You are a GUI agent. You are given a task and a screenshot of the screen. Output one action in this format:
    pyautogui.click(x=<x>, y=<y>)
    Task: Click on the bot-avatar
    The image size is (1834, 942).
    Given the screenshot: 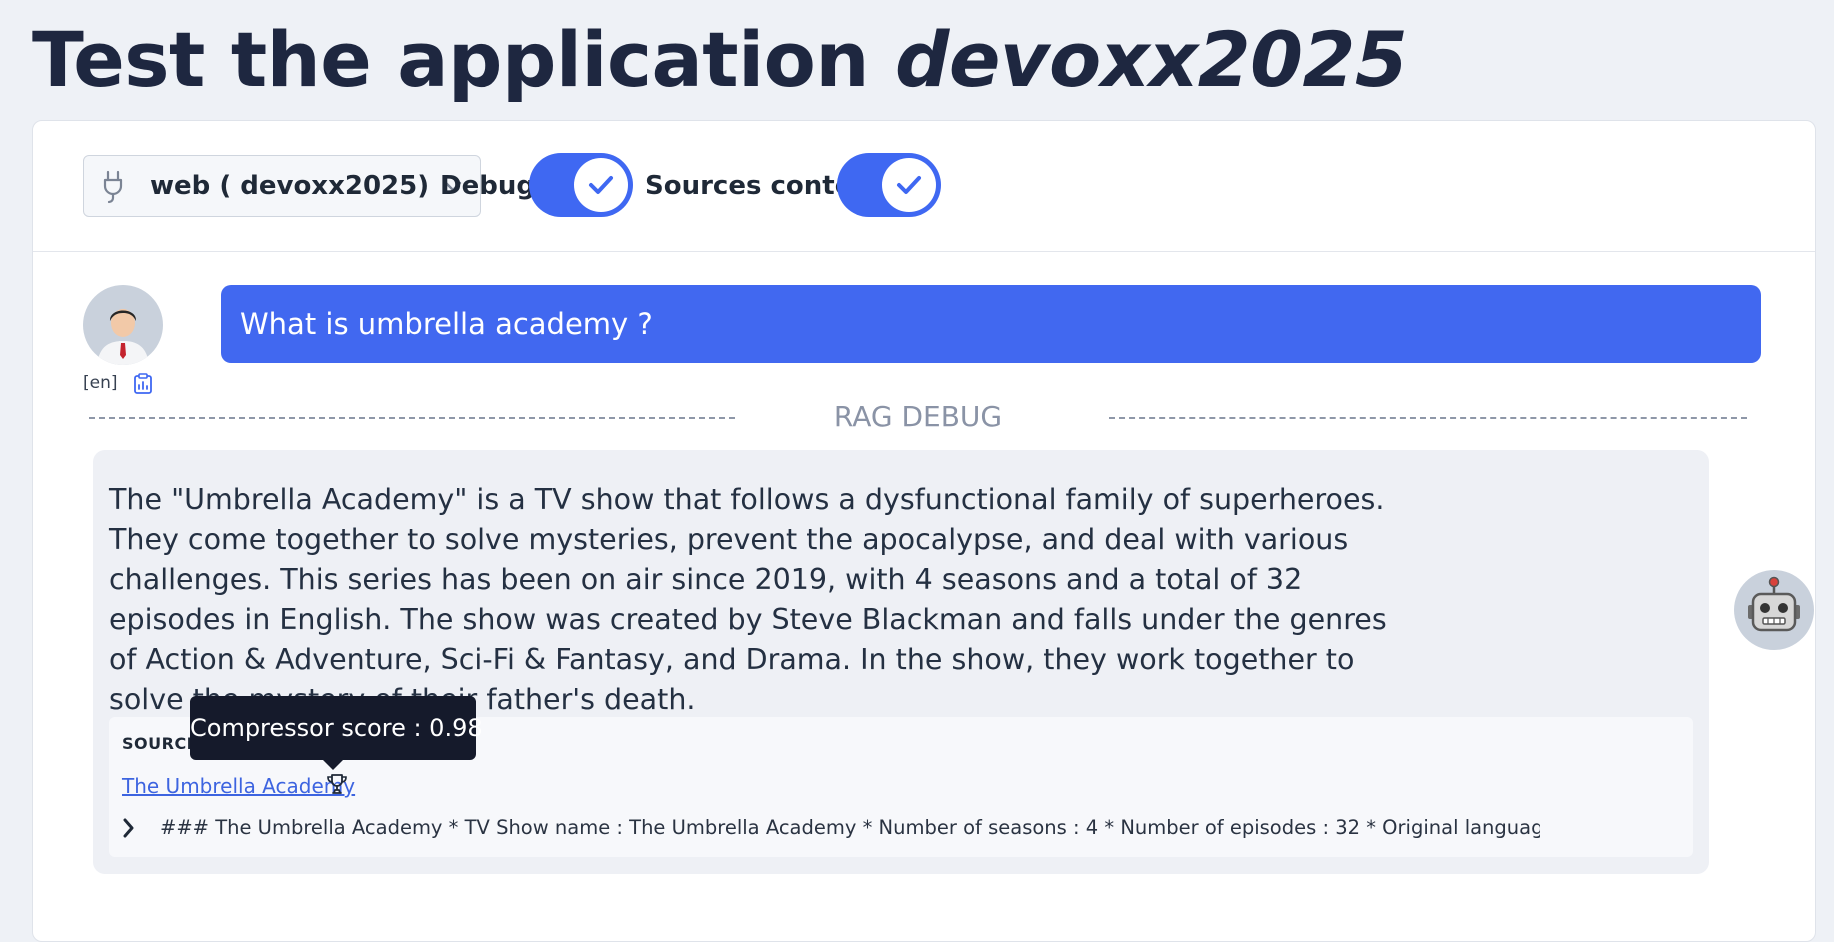 What is the action you would take?
    pyautogui.click(x=1774, y=610)
    